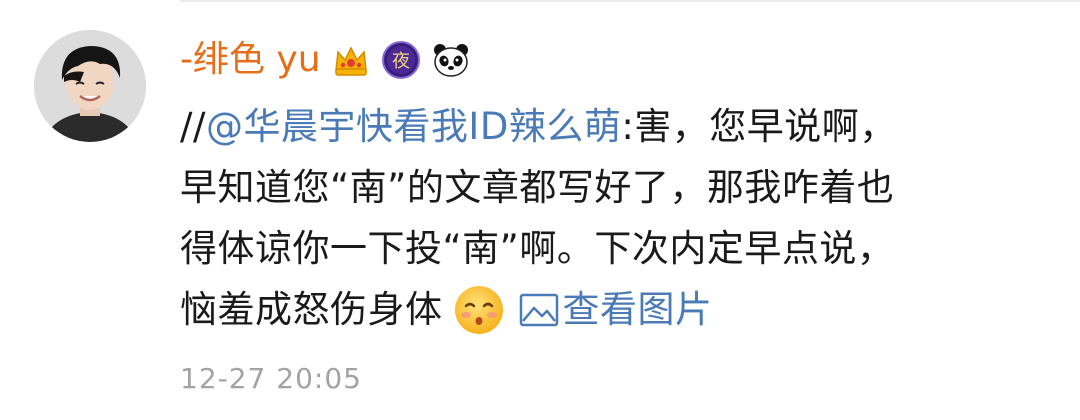  I want to click on avatar, so click(90, 86).